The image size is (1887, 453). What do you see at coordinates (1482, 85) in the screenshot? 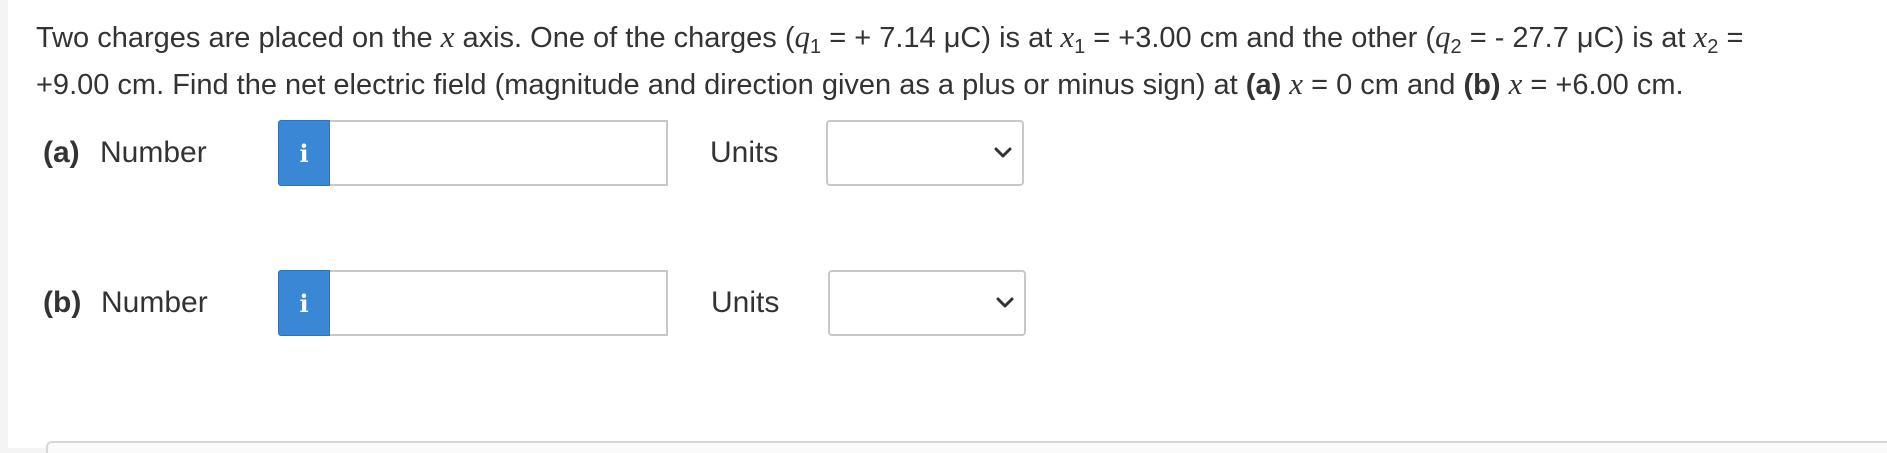
I see `part-reference: (b)` at bounding box center [1482, 85].